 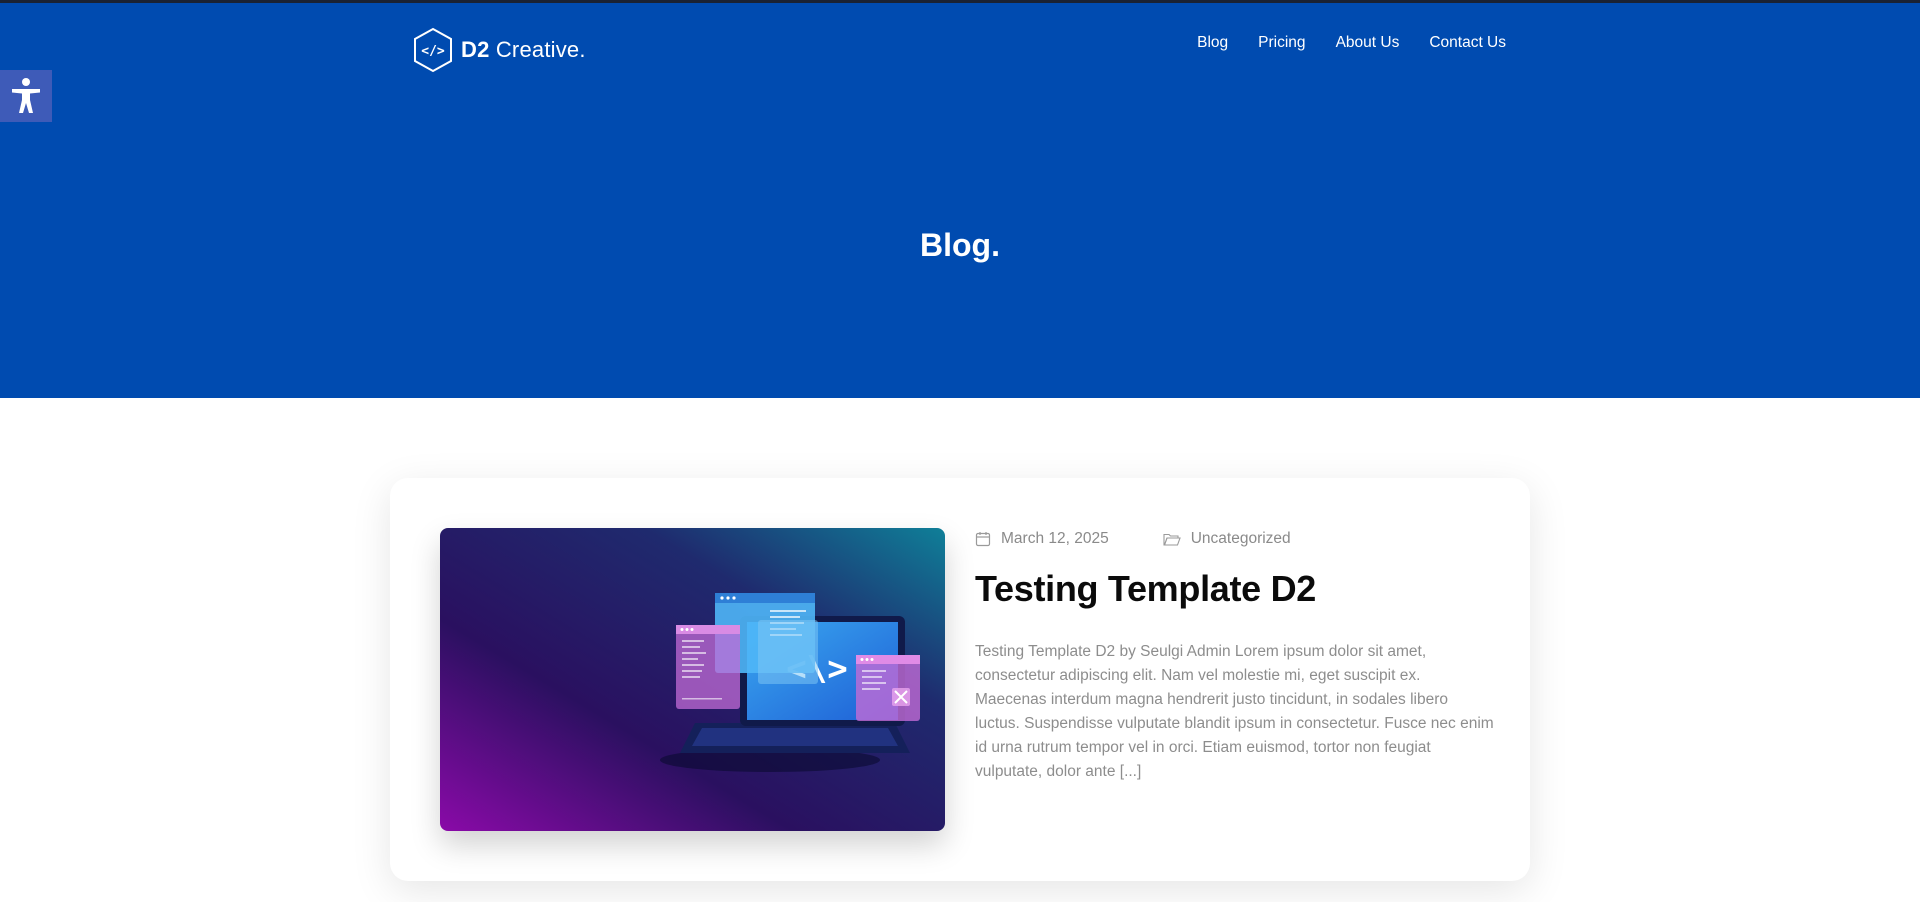 I want to click on main-nav: Blog Pricing About Us Contact Us, so click(x=1351, y=43).